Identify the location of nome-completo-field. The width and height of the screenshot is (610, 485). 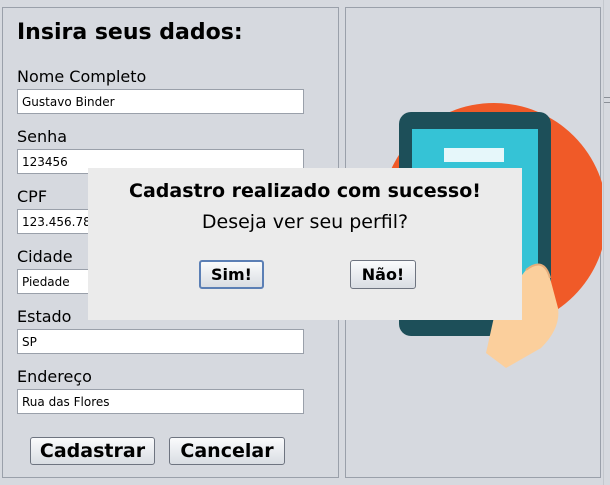
(160, 101).